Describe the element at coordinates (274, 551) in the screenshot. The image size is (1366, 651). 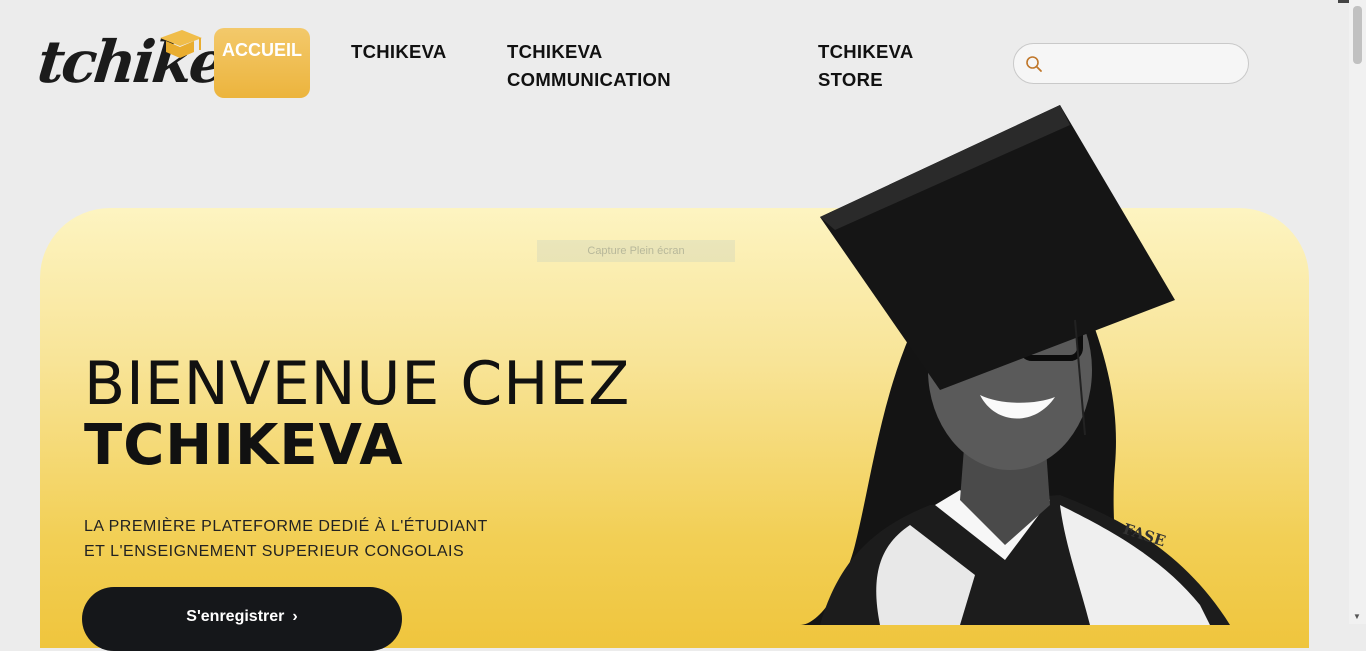
I see `hero-subtitle-line2: ET L'ENSEIGNEMENT SUPERIEUR CONGOLAIS` at that location.